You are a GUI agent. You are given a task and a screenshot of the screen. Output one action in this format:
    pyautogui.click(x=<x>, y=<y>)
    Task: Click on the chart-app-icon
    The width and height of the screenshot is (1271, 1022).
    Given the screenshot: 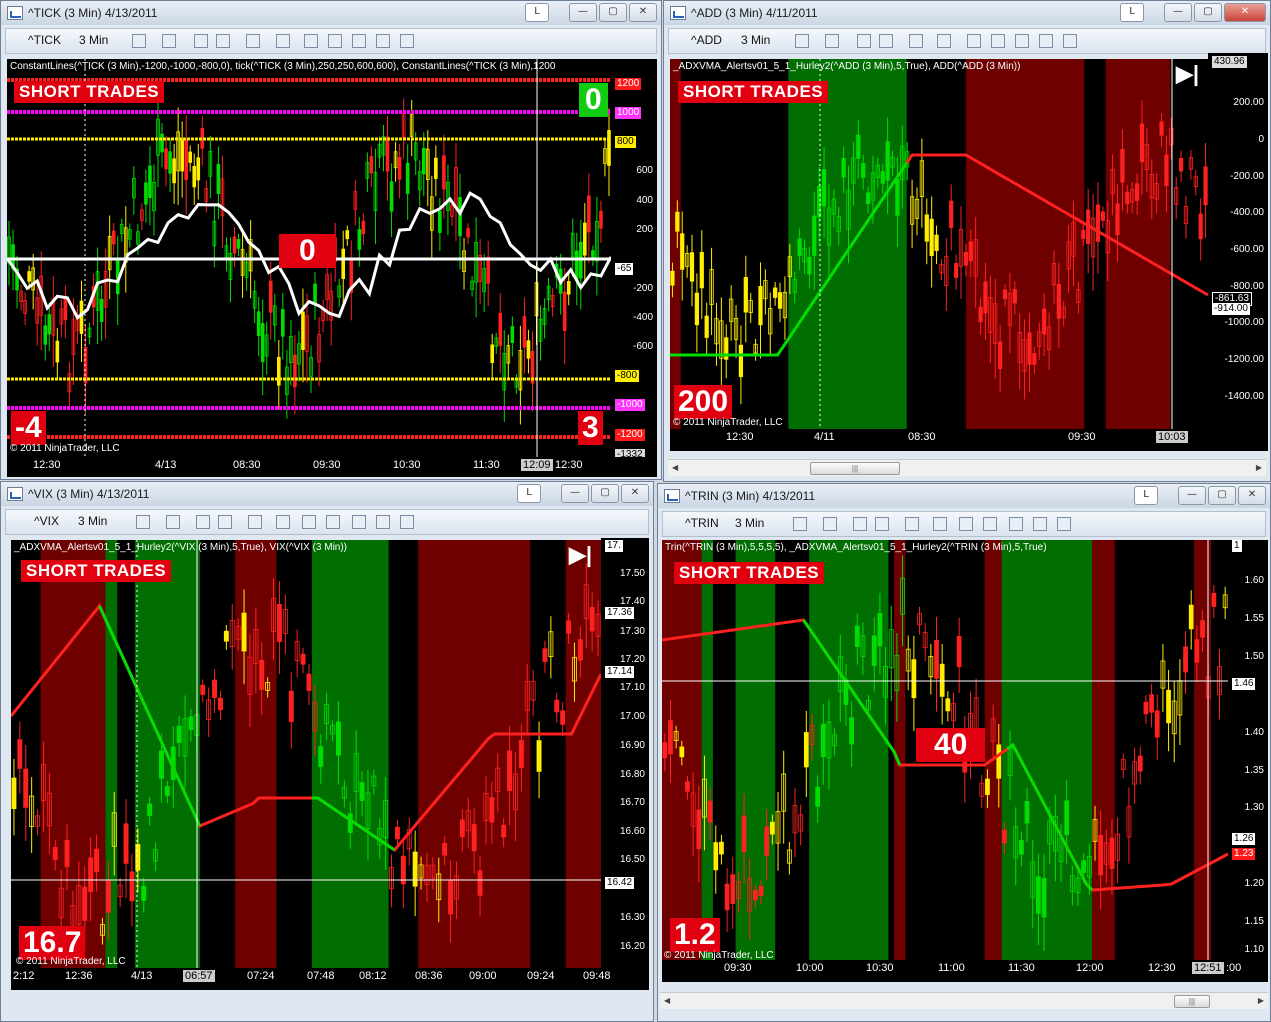 What is the action you would take?
    pyautogui.click(x=15, y=13)
    